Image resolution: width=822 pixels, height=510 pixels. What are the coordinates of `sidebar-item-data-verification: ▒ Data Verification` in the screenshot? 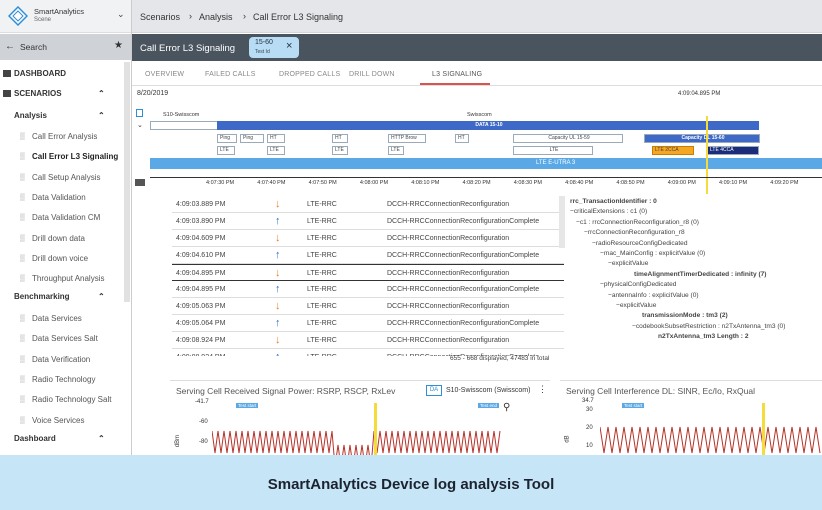 It's located at (62, 360).